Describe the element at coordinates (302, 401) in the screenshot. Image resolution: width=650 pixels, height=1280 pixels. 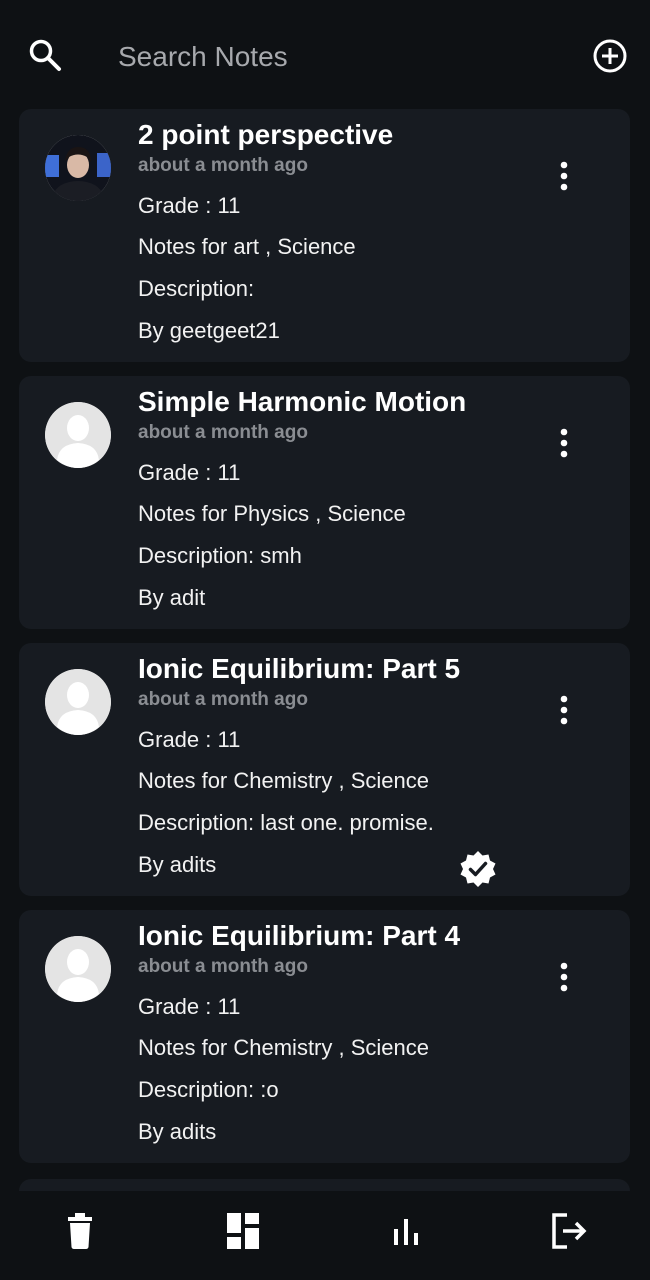
I see `note-title: Simple Harmonic Motion` at that location.